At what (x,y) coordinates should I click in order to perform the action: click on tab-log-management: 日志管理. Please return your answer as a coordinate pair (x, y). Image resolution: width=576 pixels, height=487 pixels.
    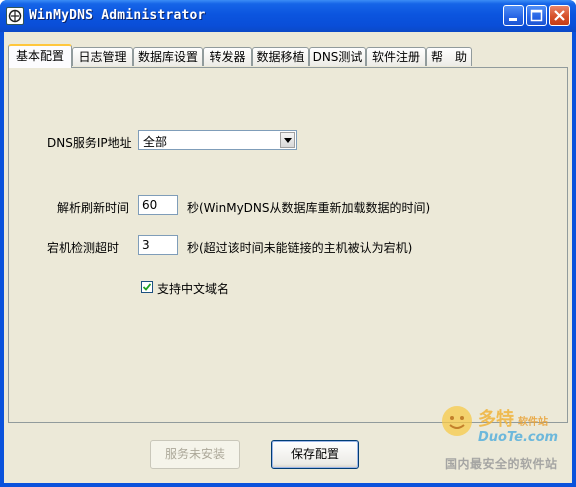
    Looking at the image, I should click on (102, 56).